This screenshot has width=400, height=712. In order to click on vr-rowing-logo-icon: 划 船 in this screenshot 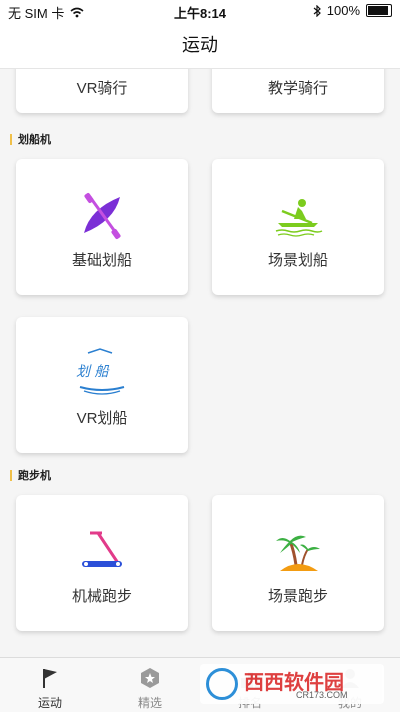, I will do `click(102, 371)`.